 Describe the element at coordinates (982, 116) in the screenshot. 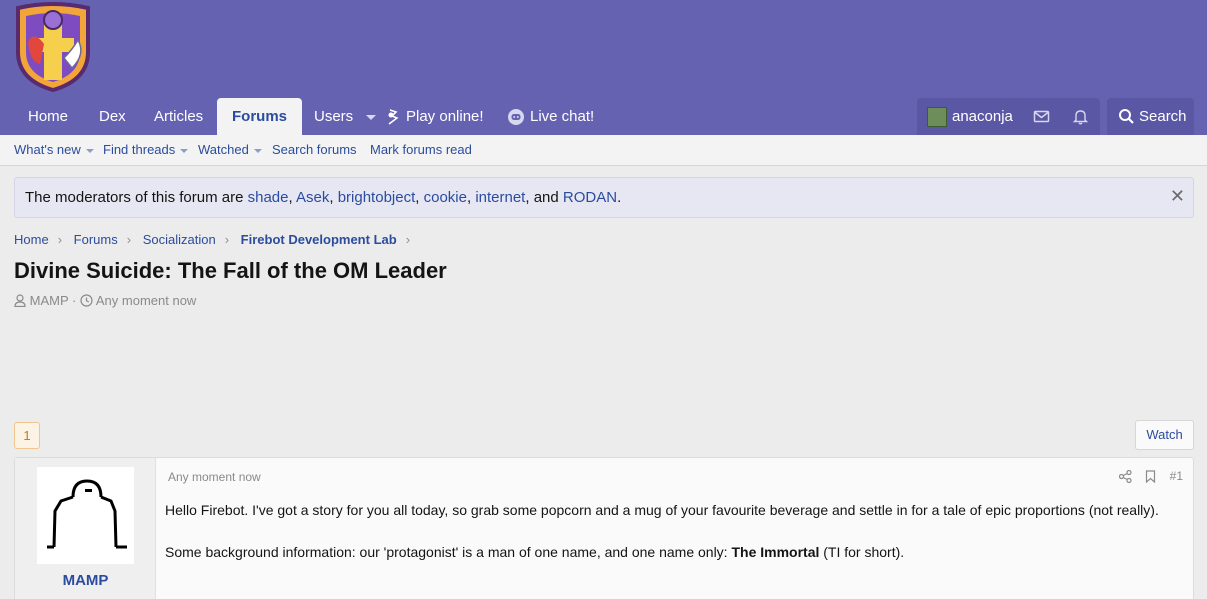

I see `user-name-link: anaconja` at that location.